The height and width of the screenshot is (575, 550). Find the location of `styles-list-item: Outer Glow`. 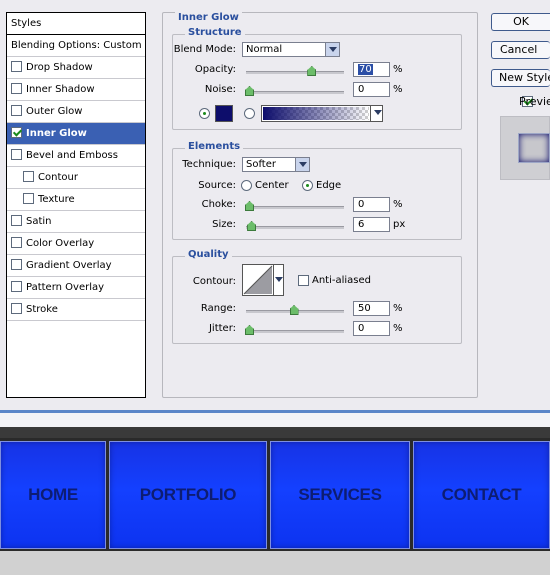

styles-list-item: Outer Glow is located at coordinates (76, 112).